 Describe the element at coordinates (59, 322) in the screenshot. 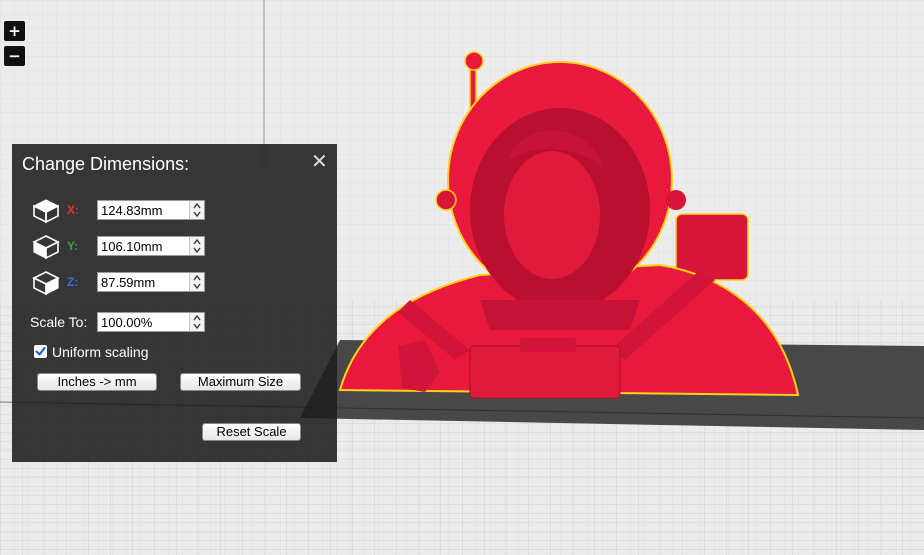

I see `scale-to-label: Scale To:` at that location.